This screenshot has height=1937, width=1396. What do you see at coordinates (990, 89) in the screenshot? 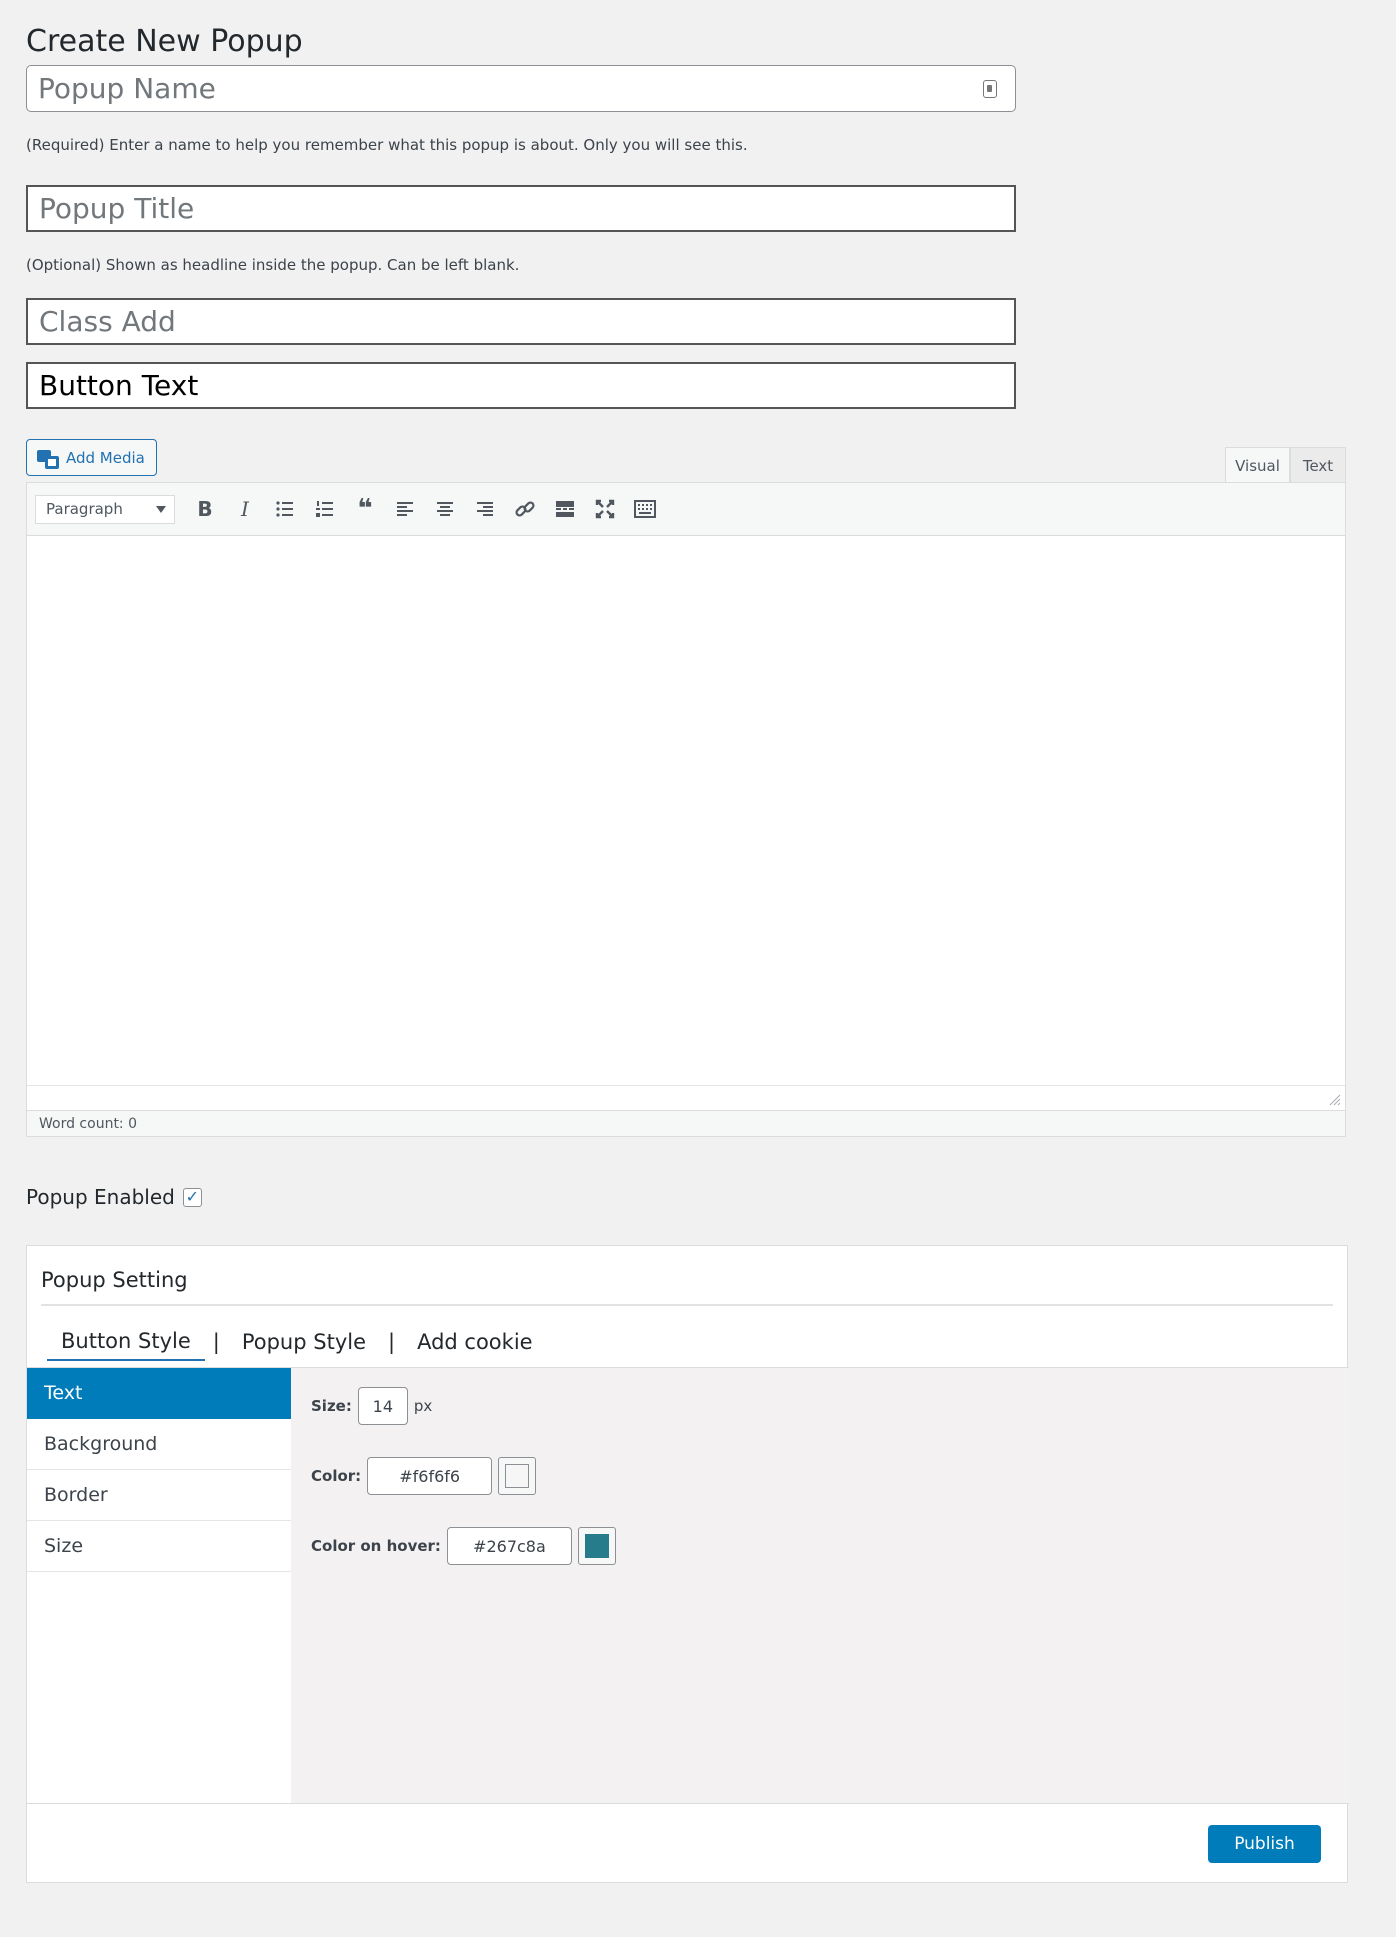
I see `password-manager-icon` at bounding box center [990, 89].